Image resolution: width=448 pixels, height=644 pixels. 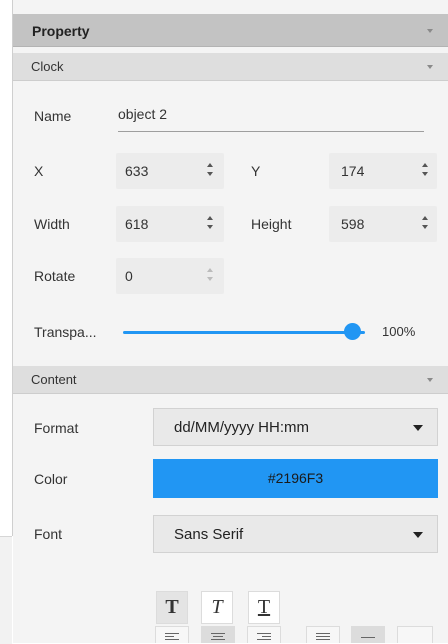 I want to click on font-select: Sans Serif, so click(x=295, y=534).